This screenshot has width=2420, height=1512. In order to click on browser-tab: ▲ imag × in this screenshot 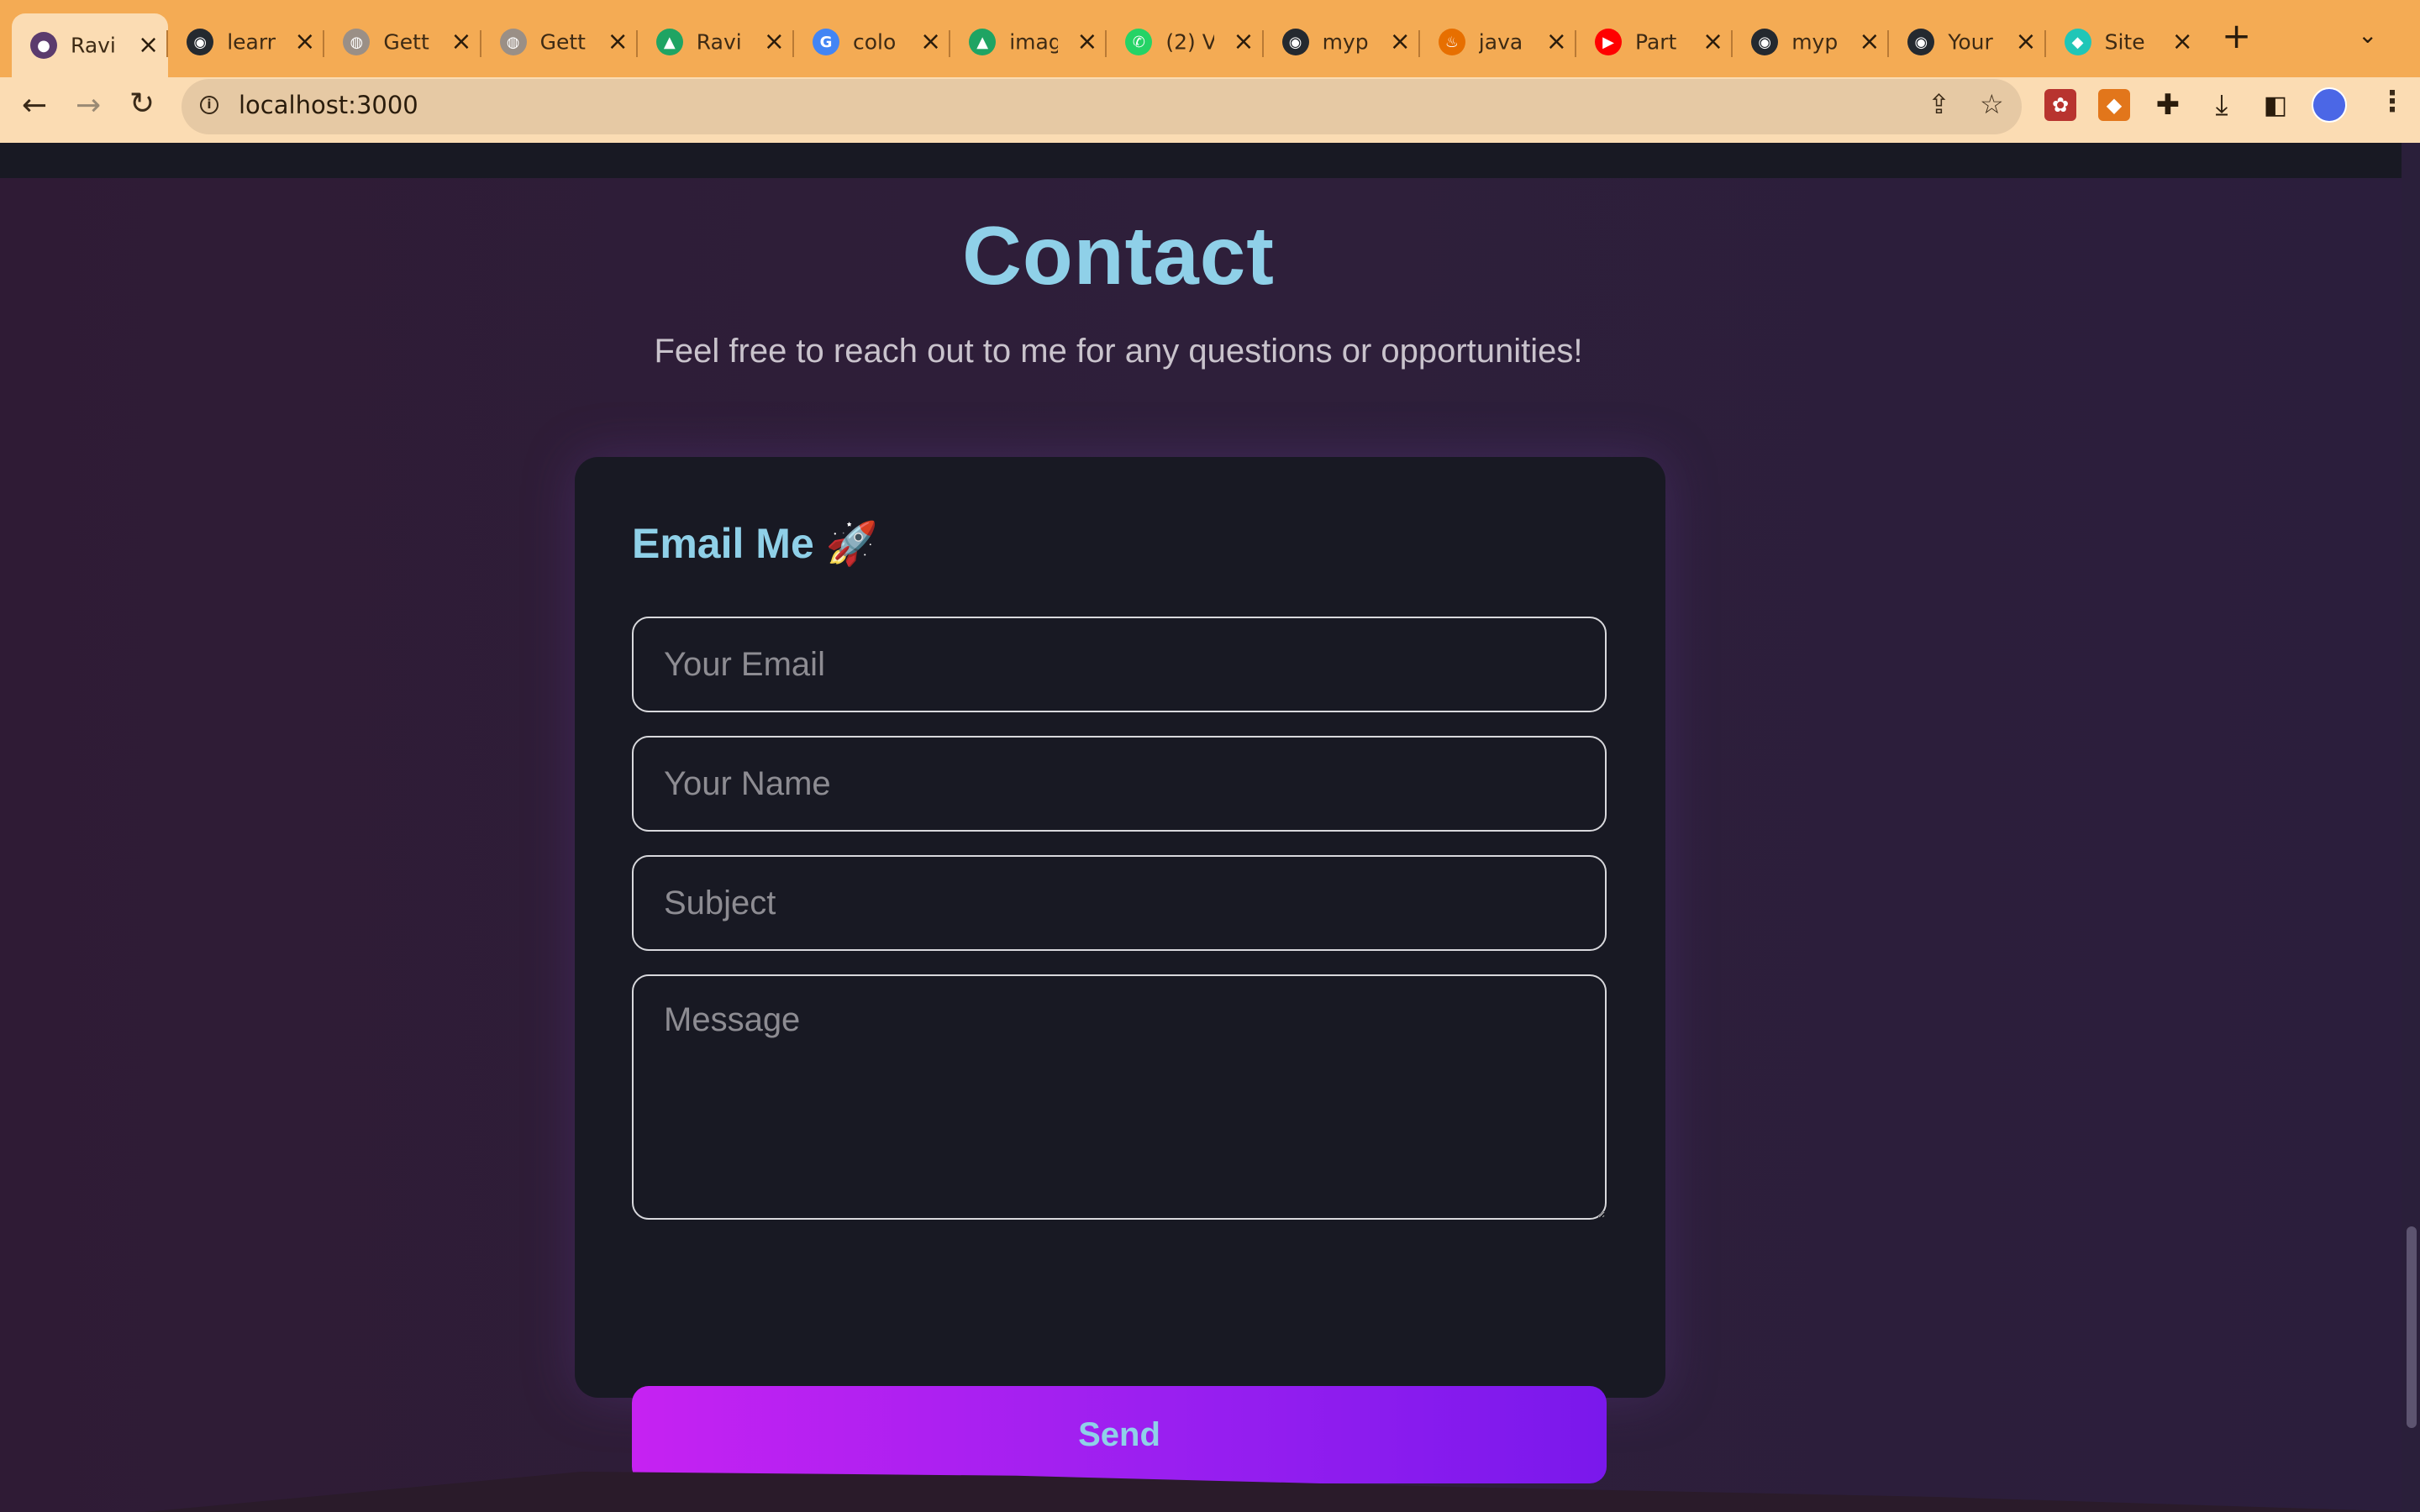, I will do `click(1028, 42)`.